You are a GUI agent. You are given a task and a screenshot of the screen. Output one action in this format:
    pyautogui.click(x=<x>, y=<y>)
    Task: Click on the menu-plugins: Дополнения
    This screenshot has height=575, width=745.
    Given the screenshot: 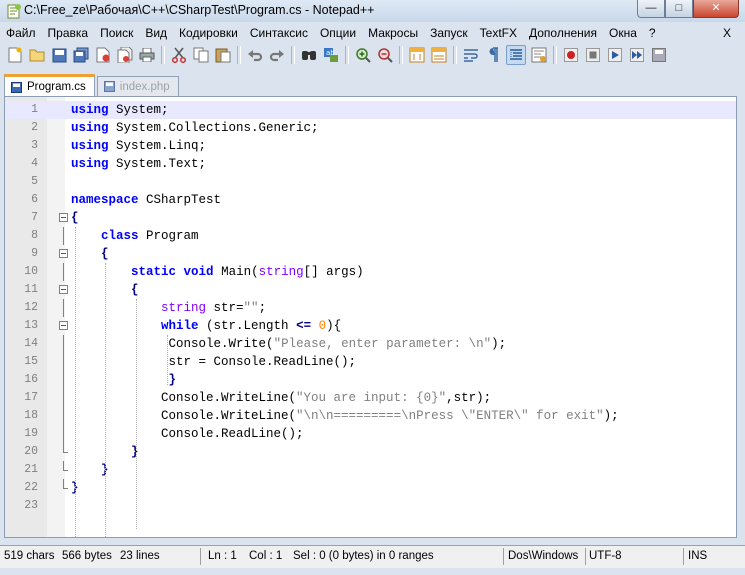 What is the action you would take?
    pyautogui.click(x=563, y=33)
    